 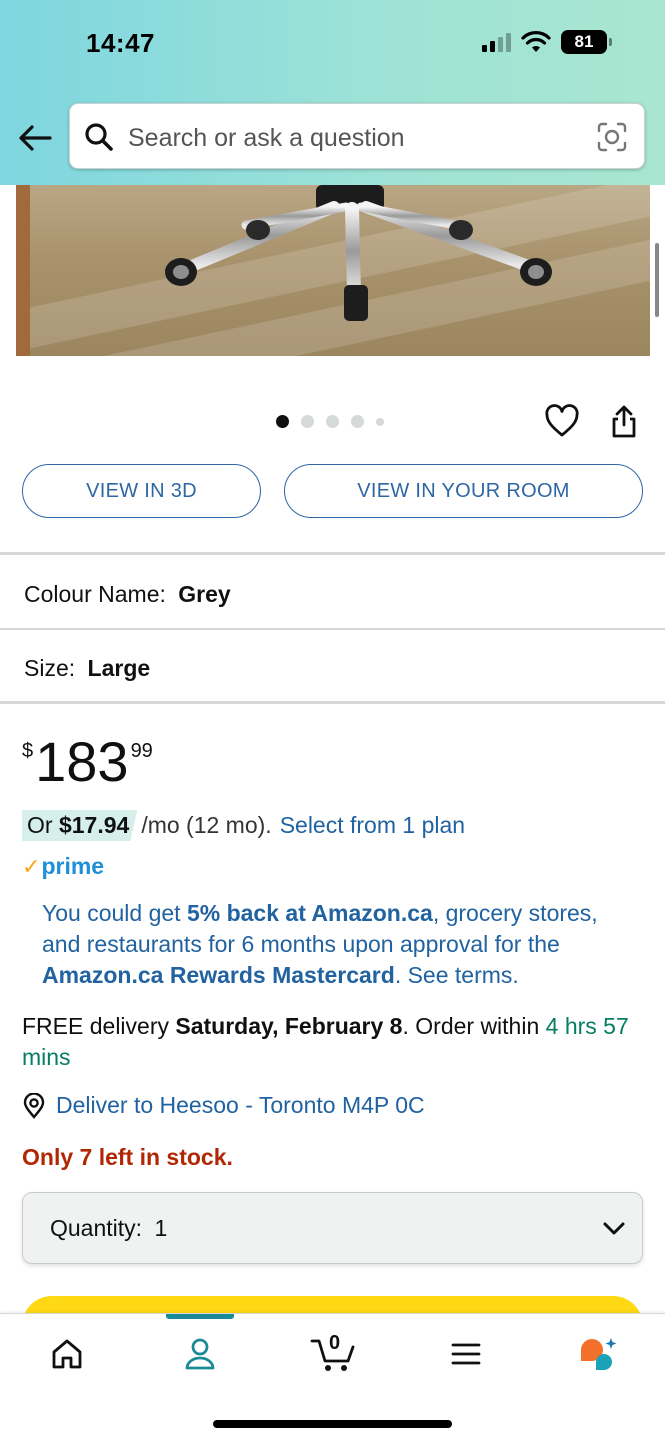 What do you see at coordinates (332, 1228) in the screenshot?
I see `quantity-dropdown: Quantity: 1` at bounding box center [332, 1228].